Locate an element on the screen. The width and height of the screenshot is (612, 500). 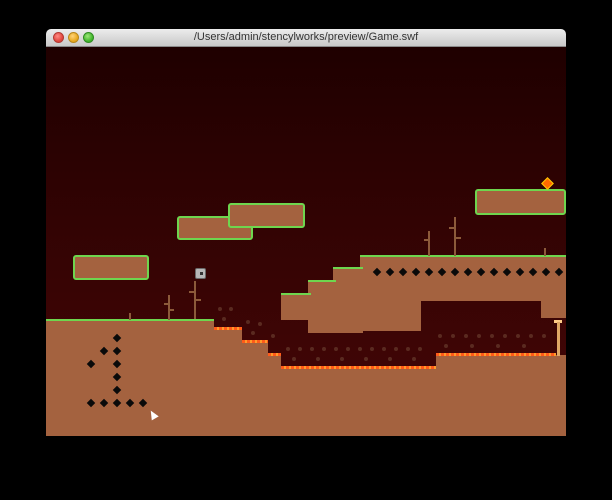
exit-door is located at coordinates (558, 339).